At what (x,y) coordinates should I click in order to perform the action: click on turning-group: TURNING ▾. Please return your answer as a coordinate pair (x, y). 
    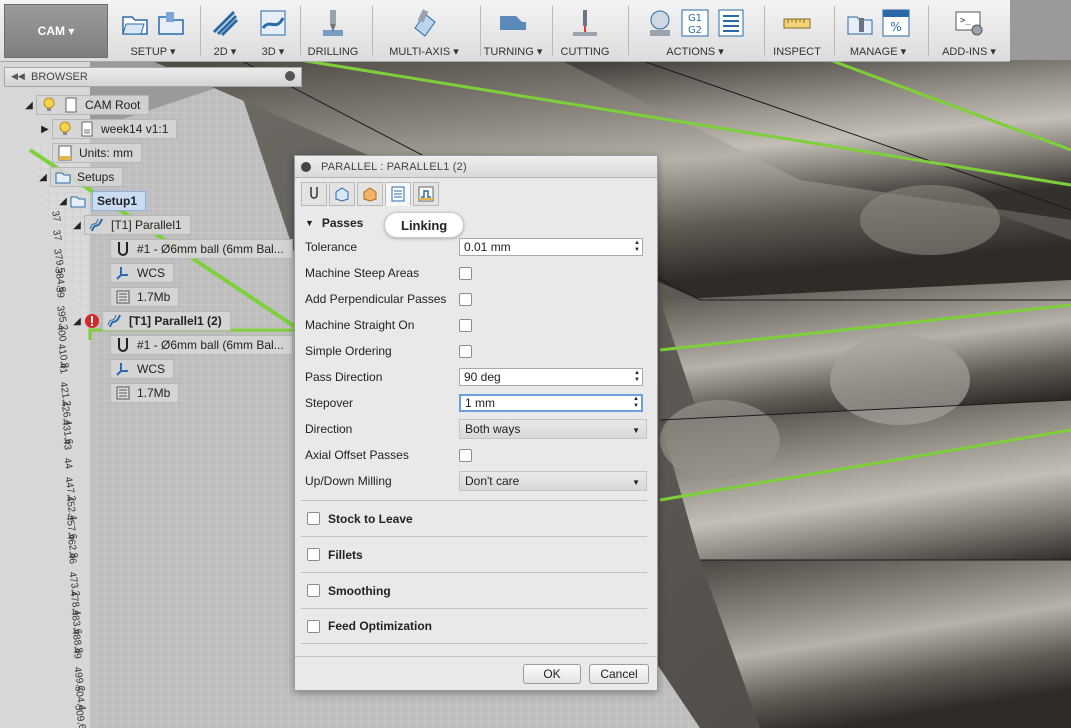
    Looking at the image, I should click on (513, 32).